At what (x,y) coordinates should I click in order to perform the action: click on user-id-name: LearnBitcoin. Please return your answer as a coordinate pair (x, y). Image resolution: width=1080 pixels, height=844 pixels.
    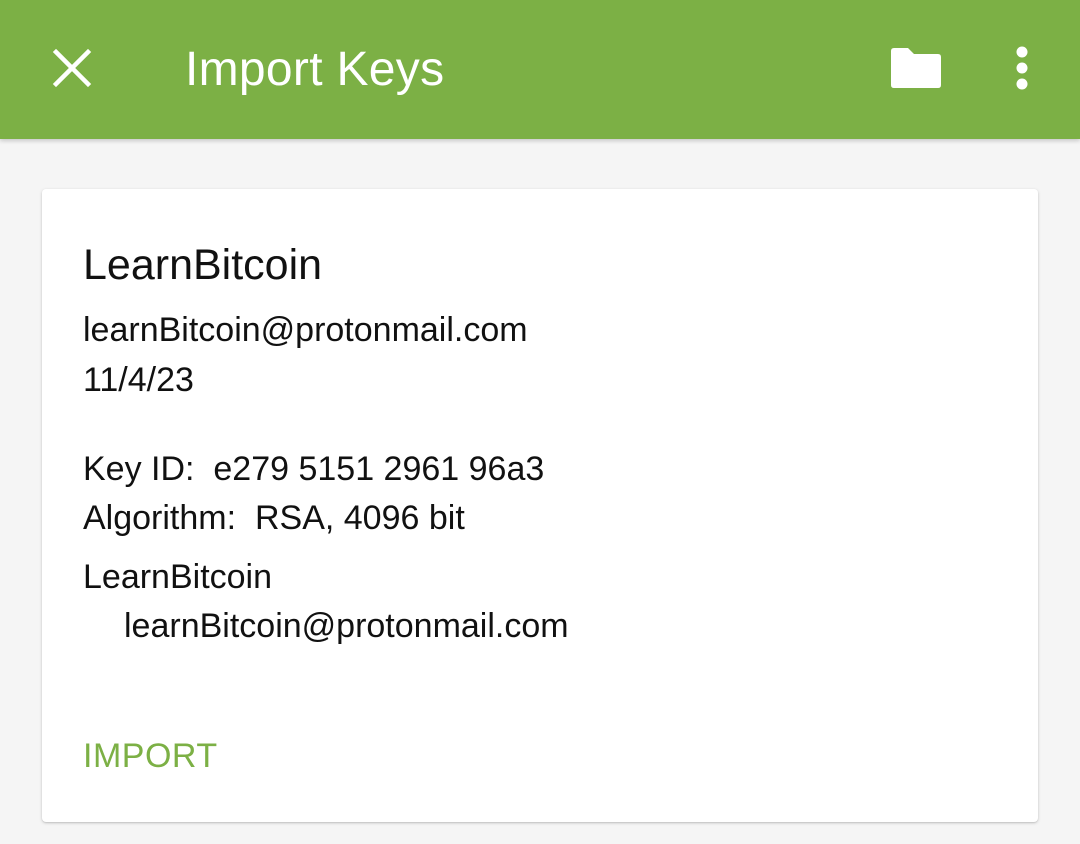
    Looking at the image, I should click on (178, 577).